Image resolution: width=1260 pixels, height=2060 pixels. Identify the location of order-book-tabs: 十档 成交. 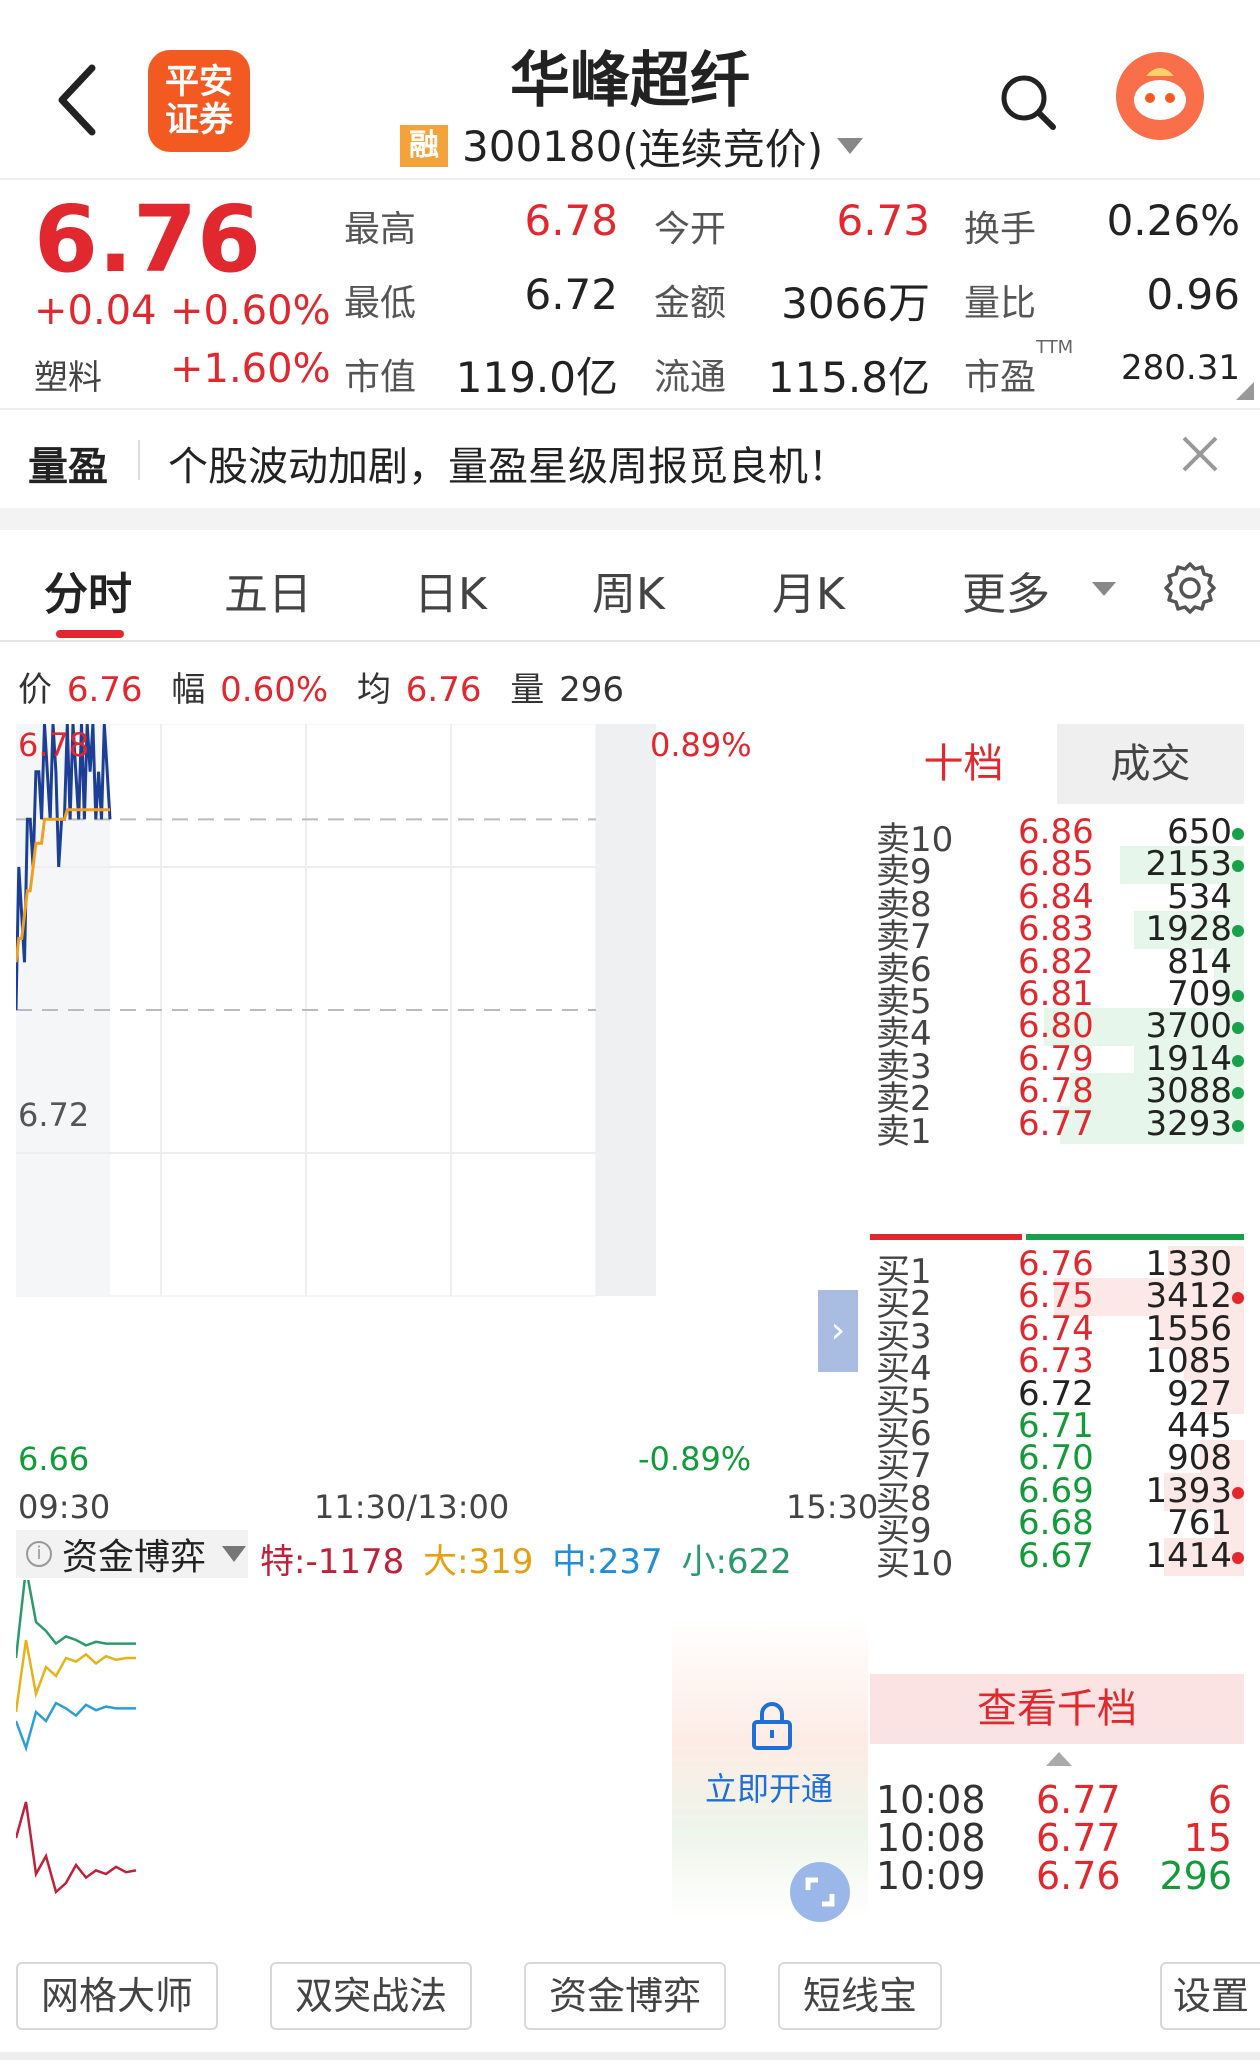
(1057, 764).